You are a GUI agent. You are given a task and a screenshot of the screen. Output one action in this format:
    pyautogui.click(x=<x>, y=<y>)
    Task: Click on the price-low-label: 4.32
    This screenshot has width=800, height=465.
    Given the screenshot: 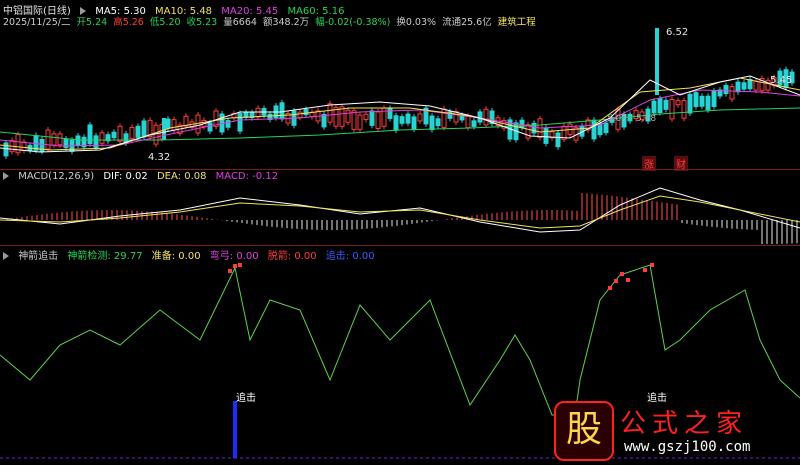 What is the action you would take?
    pyautogui.click(x=159, y=157)
    